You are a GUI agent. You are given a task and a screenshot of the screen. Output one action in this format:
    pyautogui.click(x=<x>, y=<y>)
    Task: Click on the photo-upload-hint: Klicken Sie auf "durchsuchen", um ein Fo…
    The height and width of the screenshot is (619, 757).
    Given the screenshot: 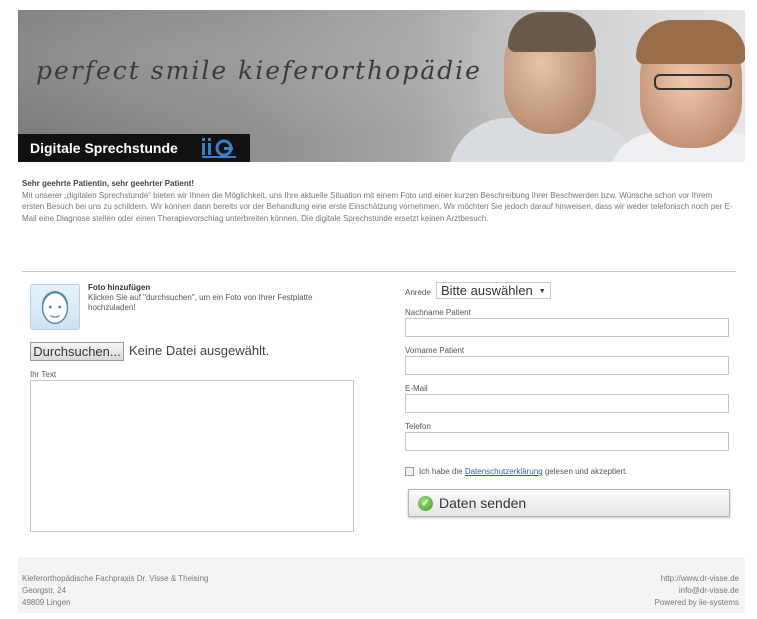 What is the action you would take?
    pyautogui.click(x=200, y=302)
    